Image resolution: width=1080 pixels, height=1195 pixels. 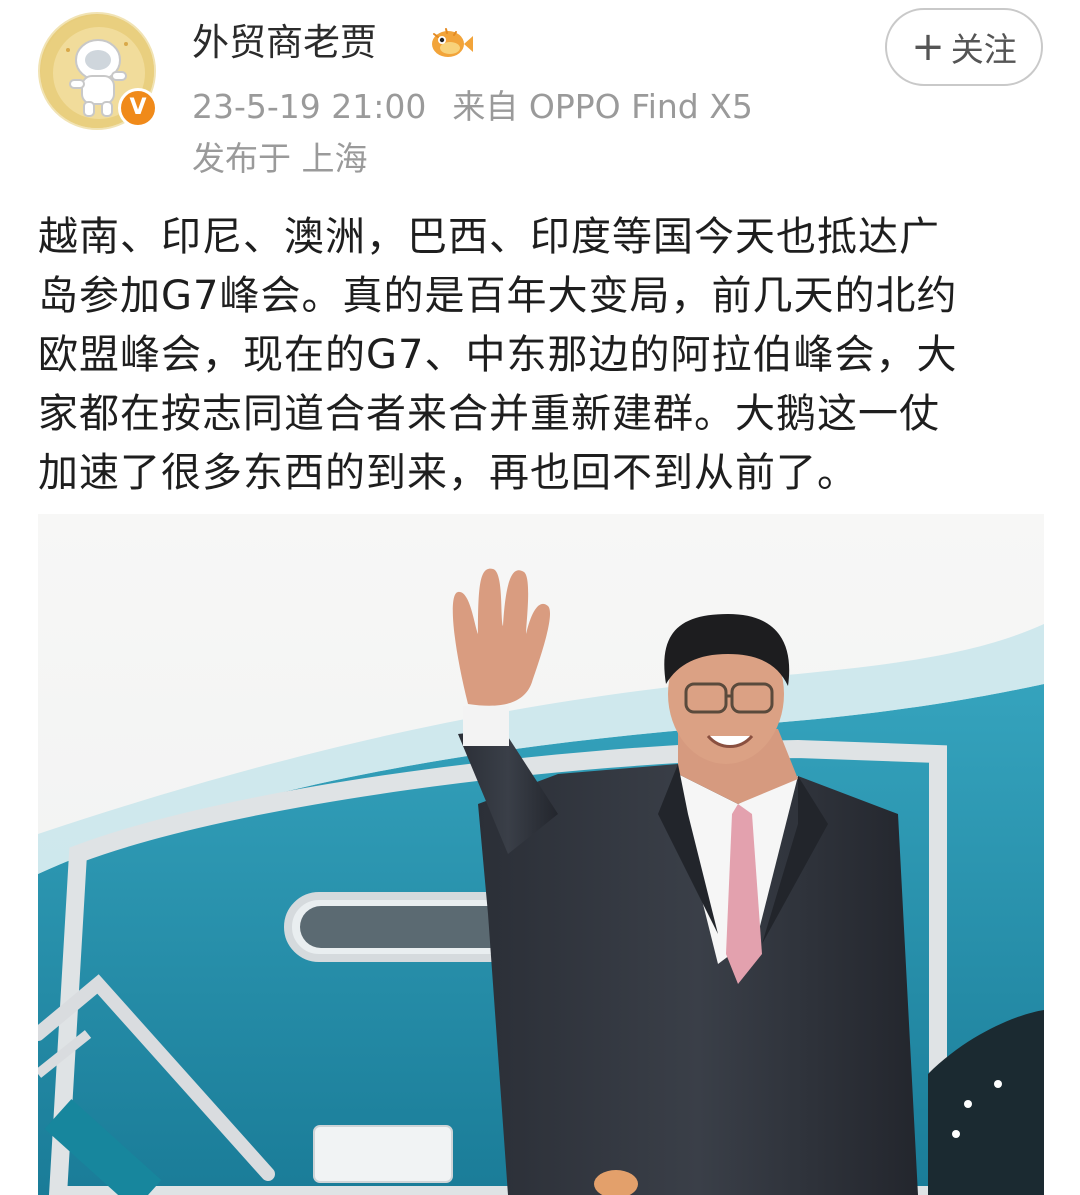 I want to click on post-source: 来自 OPPO Find X5, so click(x=602, y=106).